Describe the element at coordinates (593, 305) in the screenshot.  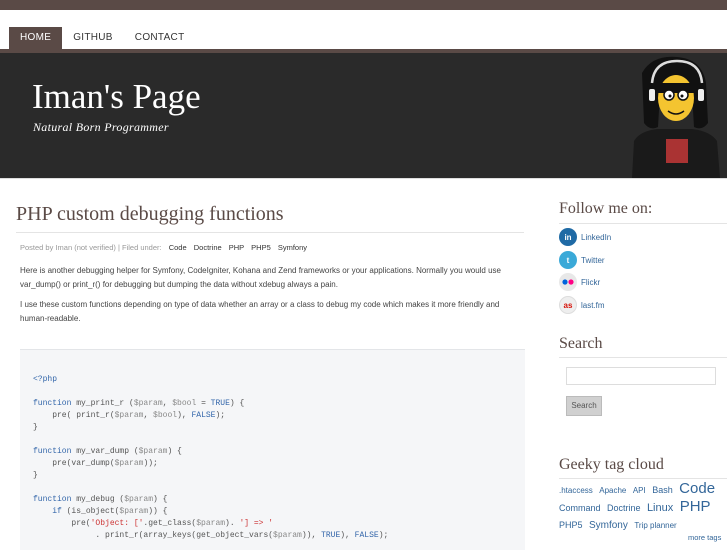
I see `follow-label: last.fm` at that location.